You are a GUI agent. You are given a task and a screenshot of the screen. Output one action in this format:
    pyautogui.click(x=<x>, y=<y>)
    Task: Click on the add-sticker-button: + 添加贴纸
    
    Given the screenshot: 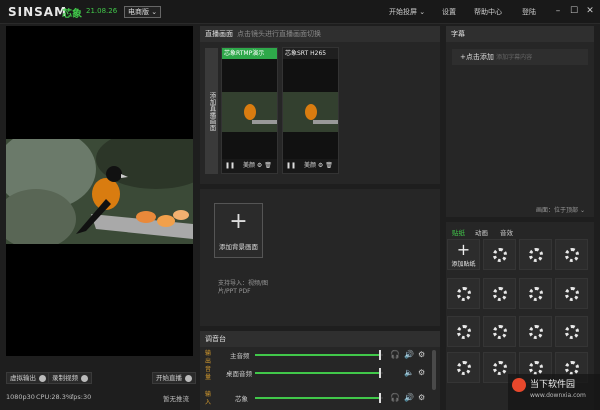 What is the action you would take?
    pyautogui.click(x=463, y=254)
    